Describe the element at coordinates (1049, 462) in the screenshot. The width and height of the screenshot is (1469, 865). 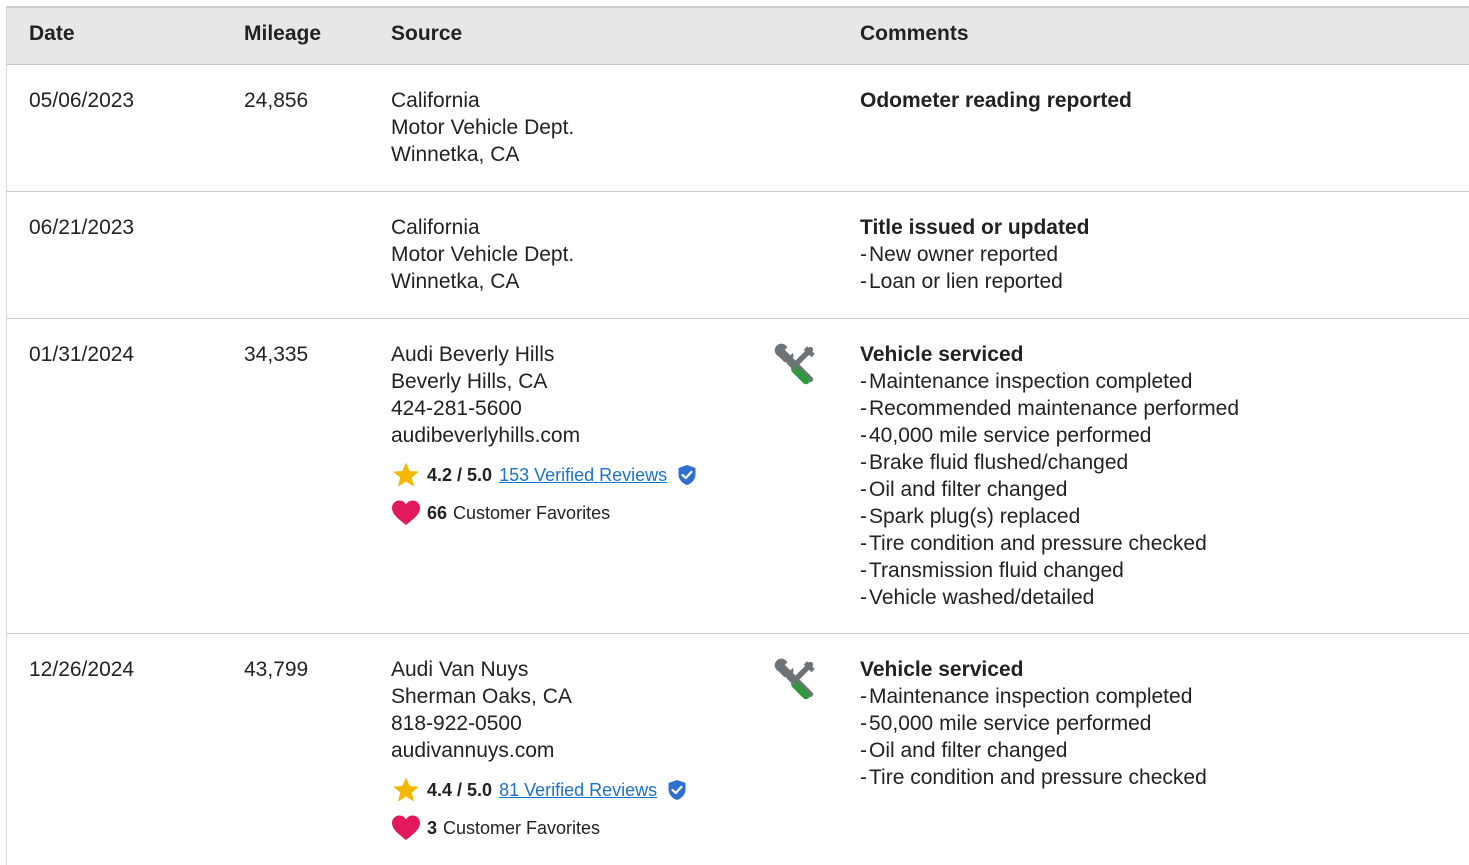
I see `comment-item: -Brake fluid flushed/changed` at that location.